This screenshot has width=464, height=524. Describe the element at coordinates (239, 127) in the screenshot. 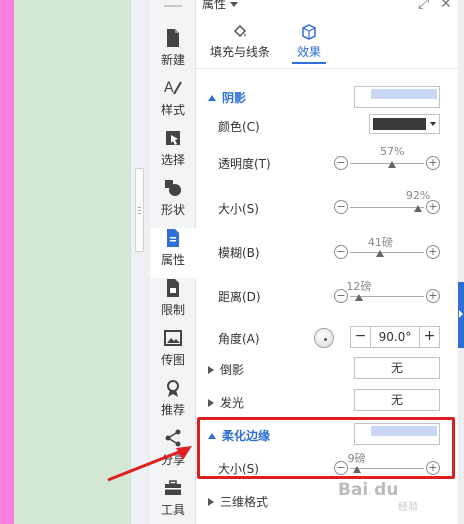

I see `shadow-color-label: 颜色(C)` at that location.